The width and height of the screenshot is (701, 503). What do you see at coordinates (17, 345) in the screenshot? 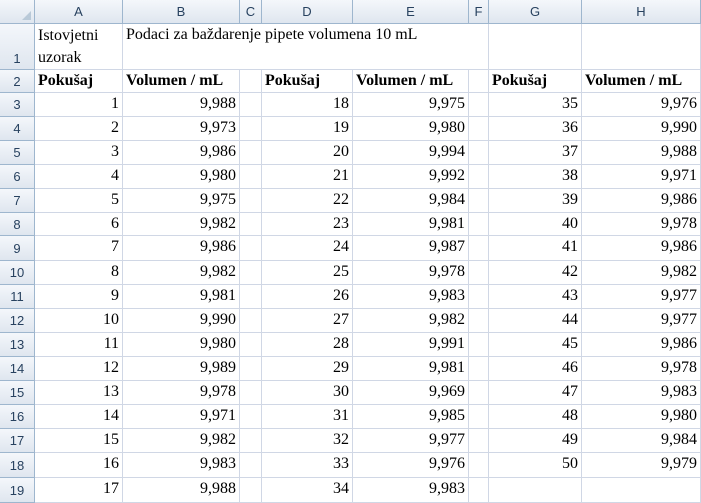
I see `row-header-13: 13` at bounding box center [17, 345].